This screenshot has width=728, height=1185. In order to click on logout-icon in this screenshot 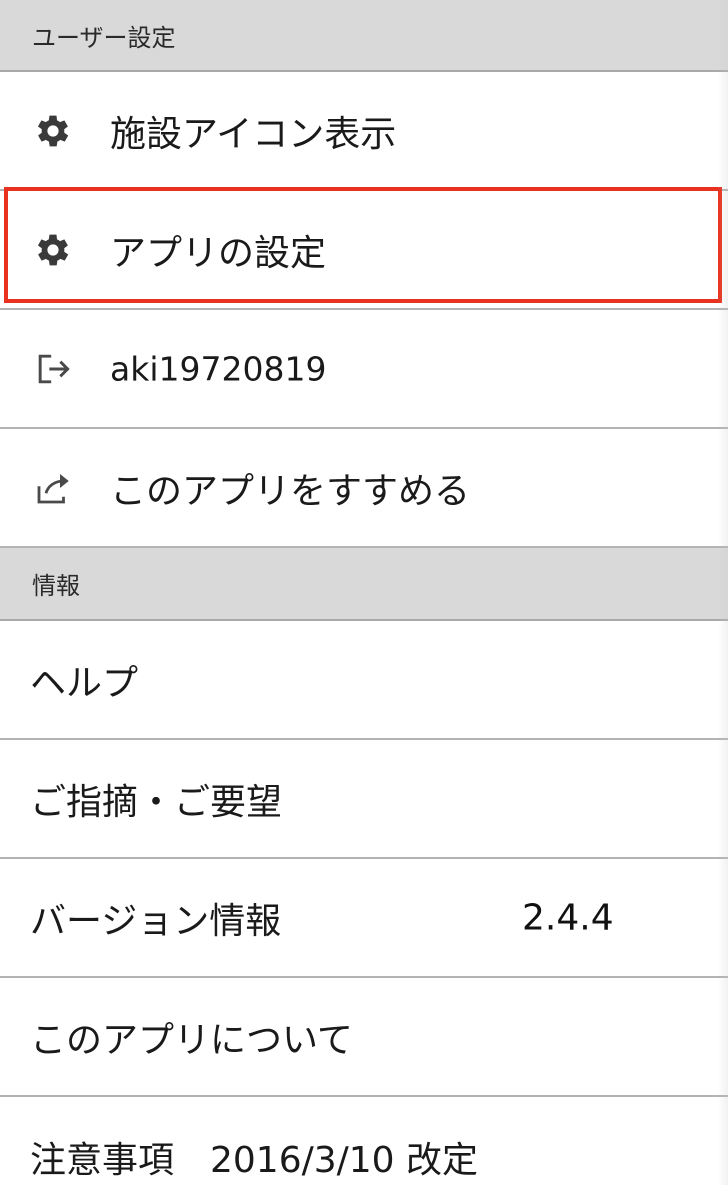, I will do `click(53, 369)`.